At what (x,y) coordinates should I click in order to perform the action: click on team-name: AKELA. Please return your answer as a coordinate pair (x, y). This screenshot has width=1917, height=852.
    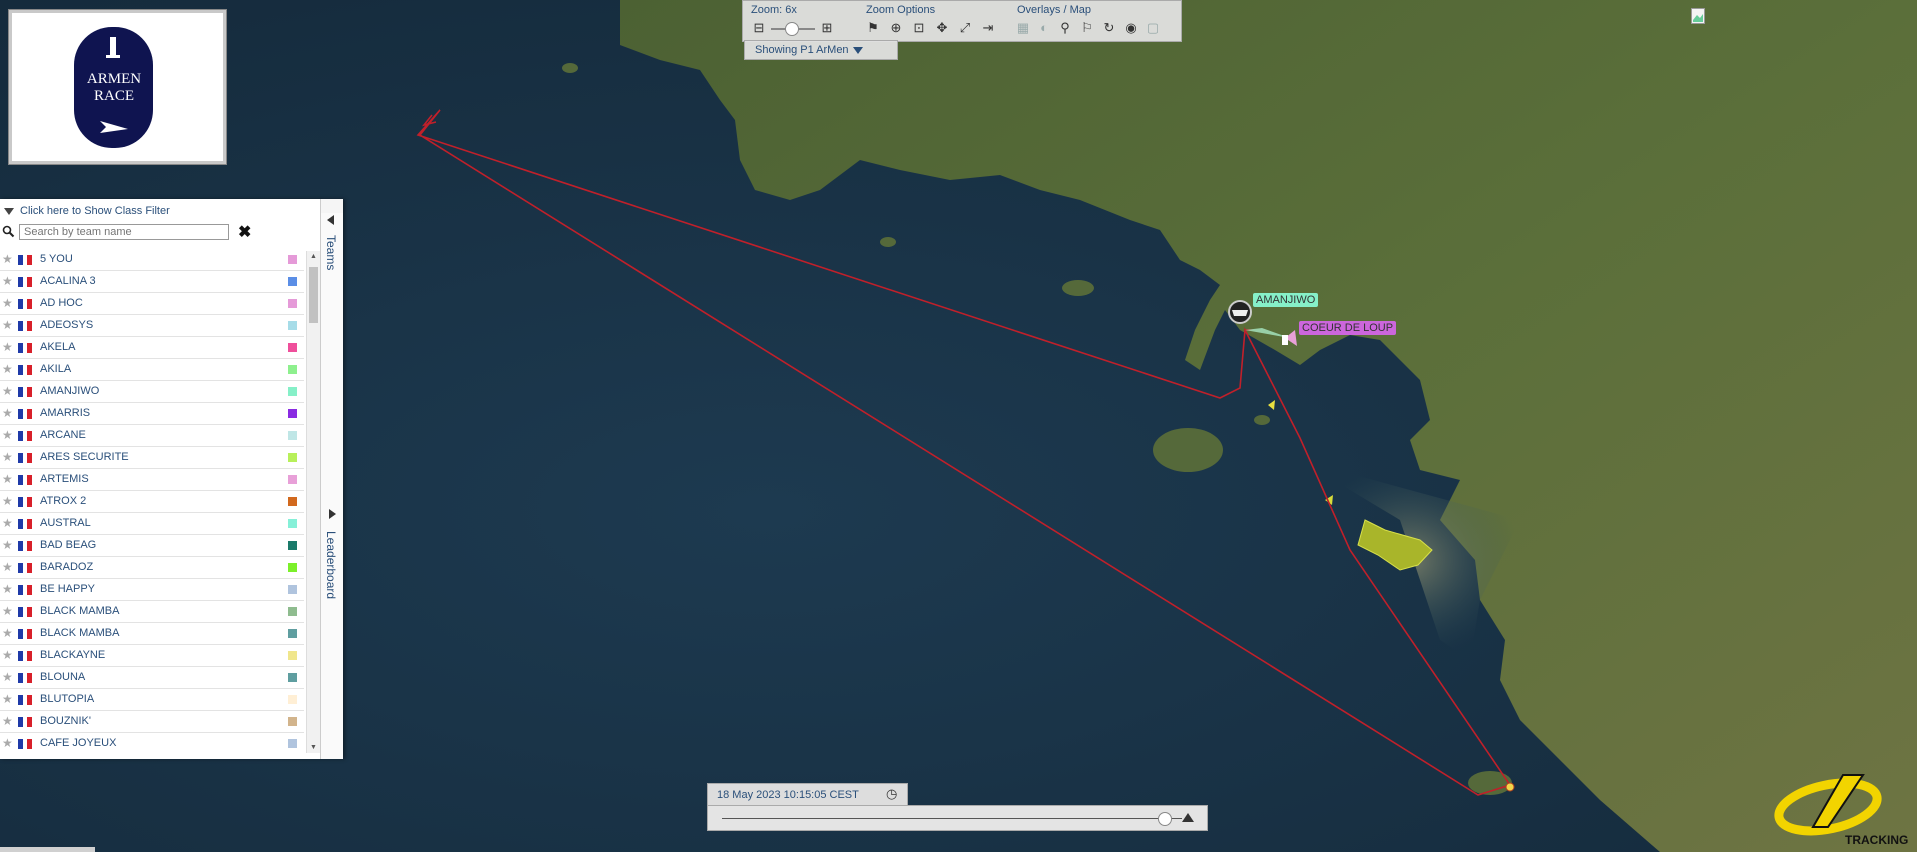
    Looking at the image, I should click on (57, 347).